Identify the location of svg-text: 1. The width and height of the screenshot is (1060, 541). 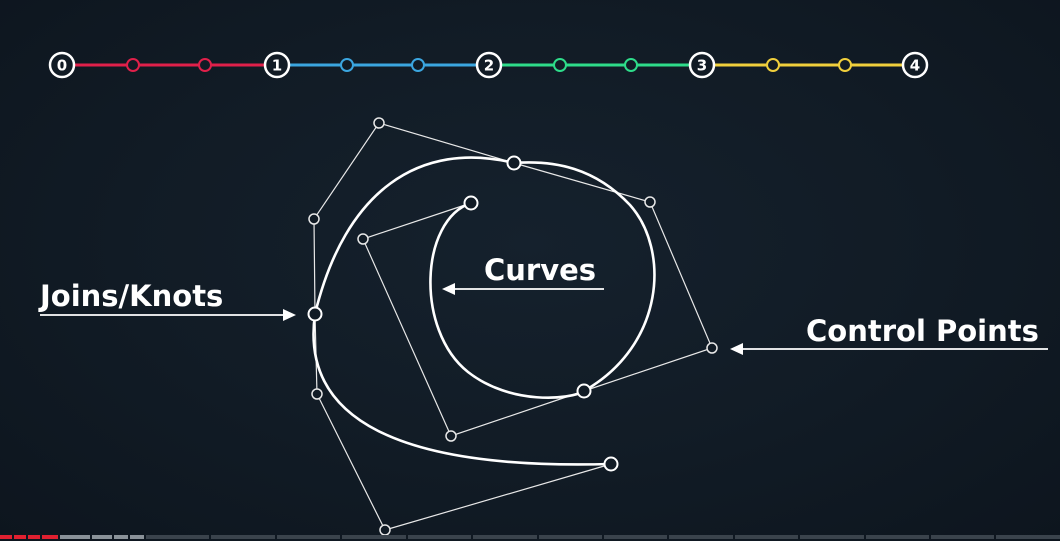
(277, 66).